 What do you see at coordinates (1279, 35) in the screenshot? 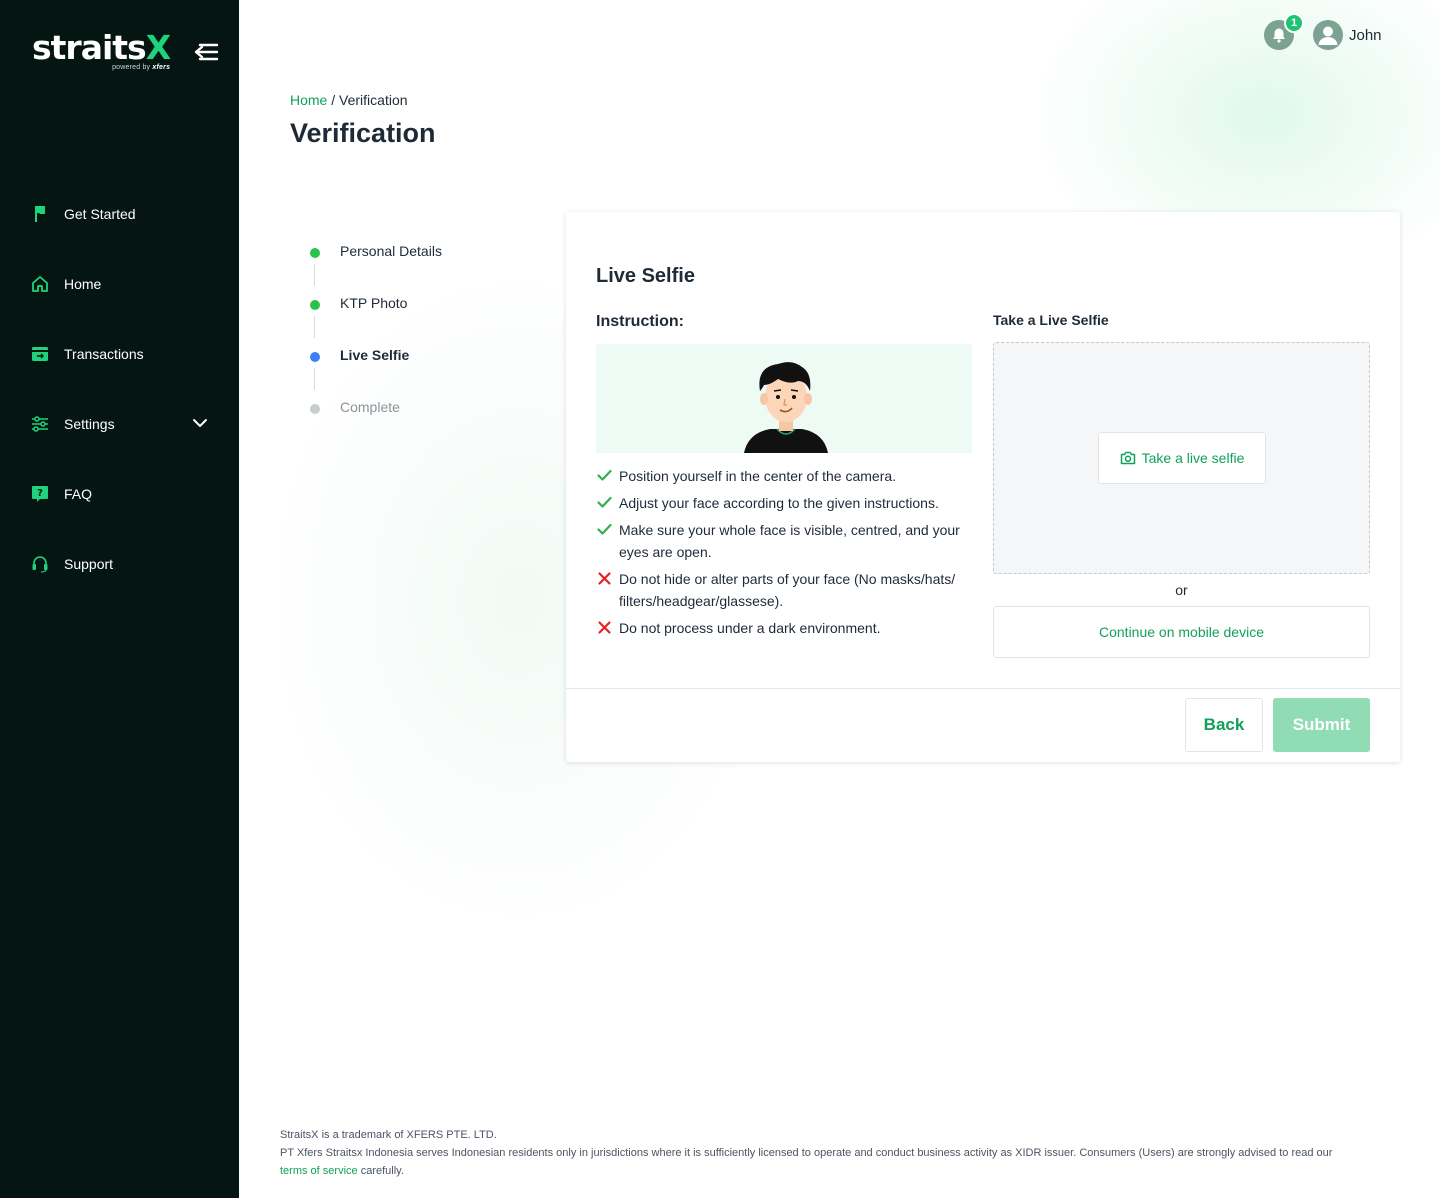
I see `bell-icon` at bounding box center [1279, 35].